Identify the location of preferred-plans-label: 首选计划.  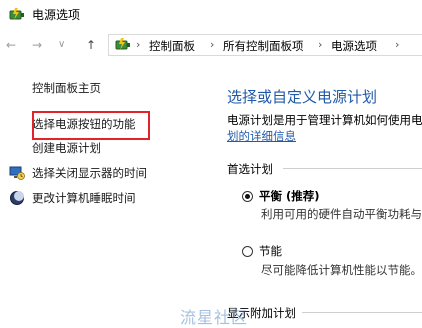
(250, 169).